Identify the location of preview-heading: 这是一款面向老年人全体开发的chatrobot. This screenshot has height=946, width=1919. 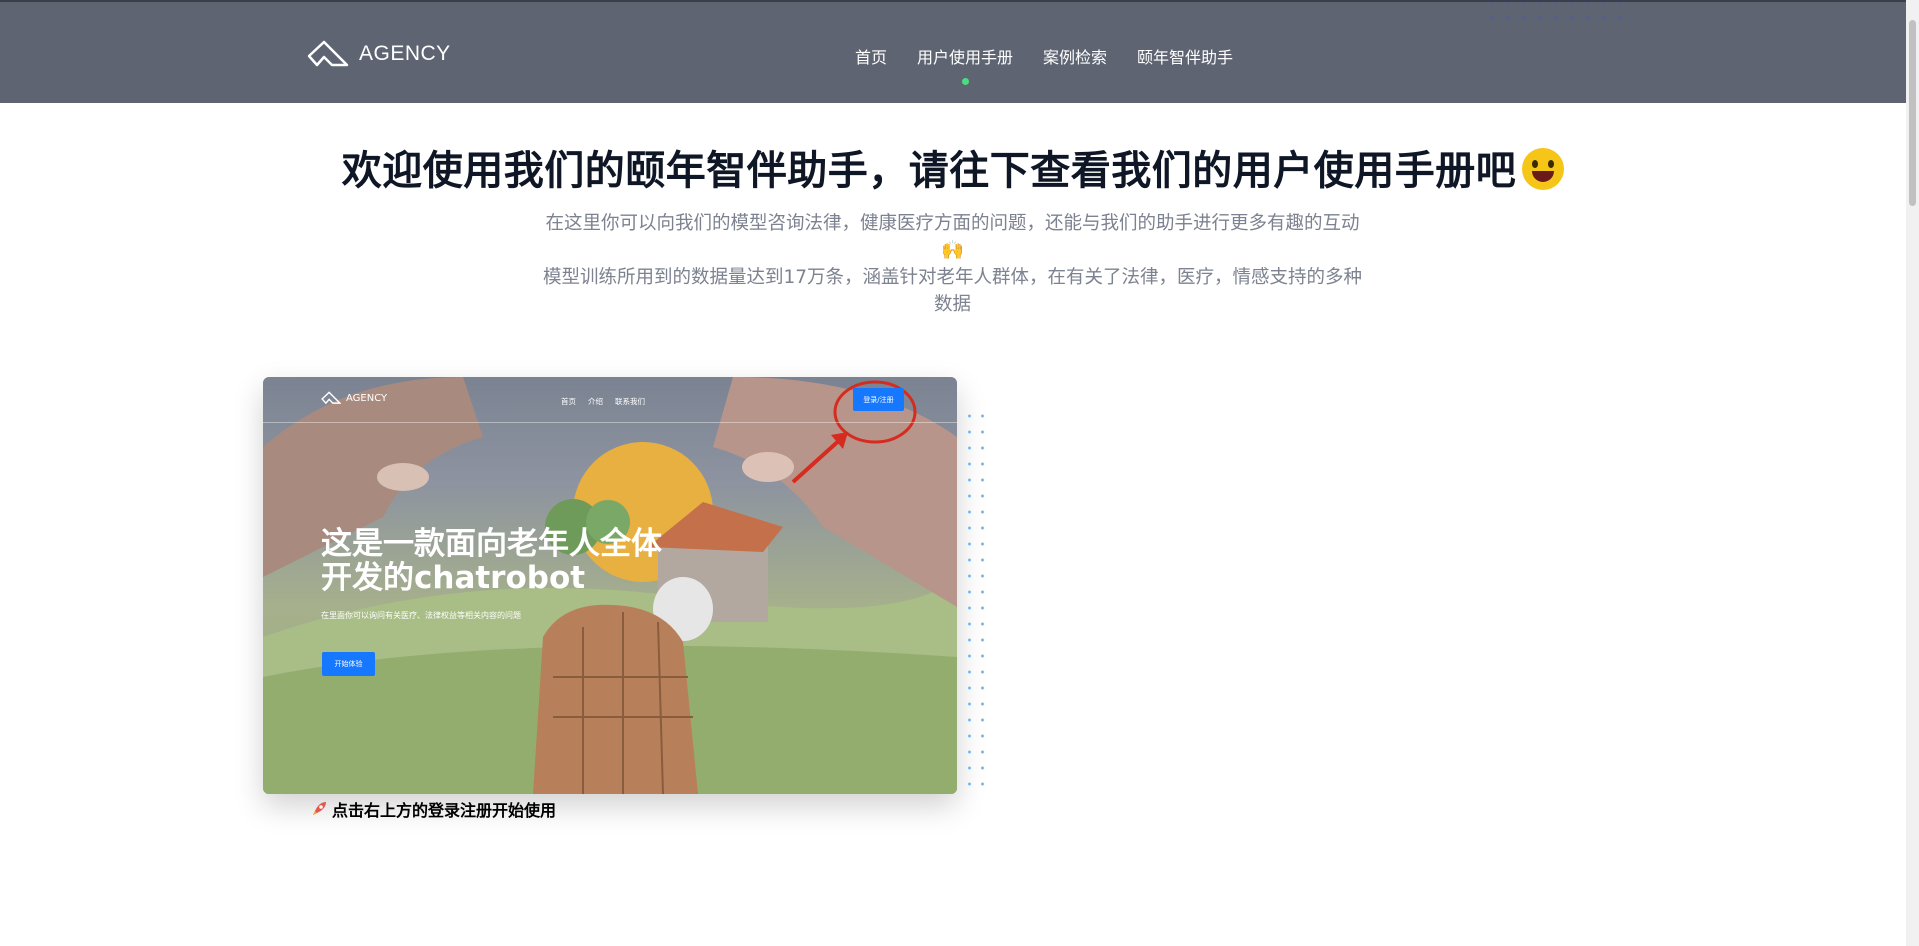
(491, 561).